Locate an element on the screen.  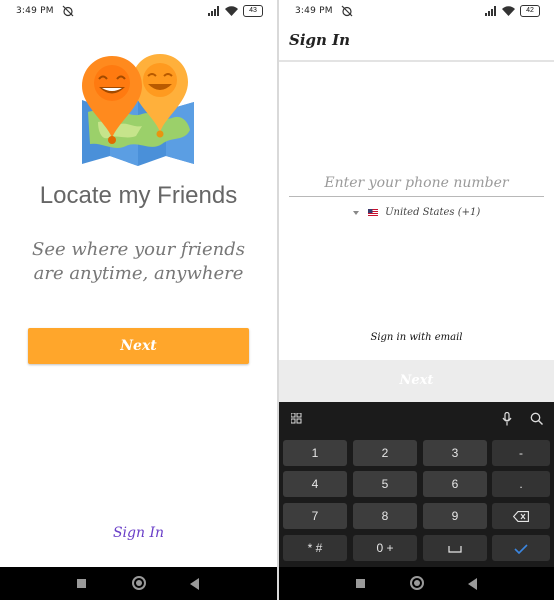
key-dash: - is located at coordinates (521, 453).